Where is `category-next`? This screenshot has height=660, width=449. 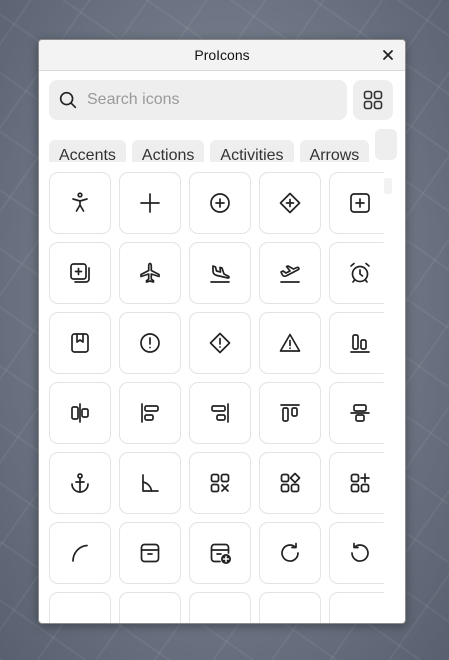
category-next is located at coordinates (386, 144).